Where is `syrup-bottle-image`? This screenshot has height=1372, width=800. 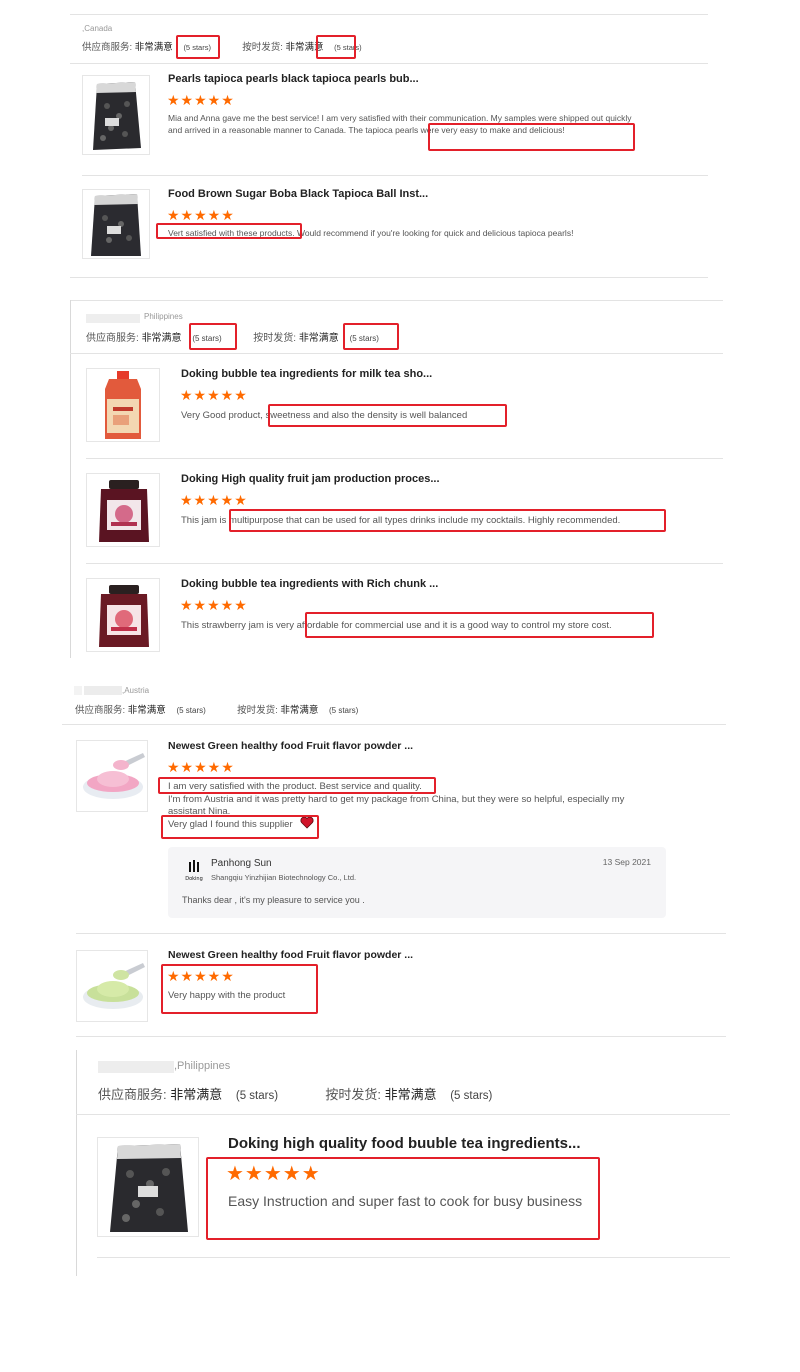 syrup-bottle-image is located at coordinates (123, 405).